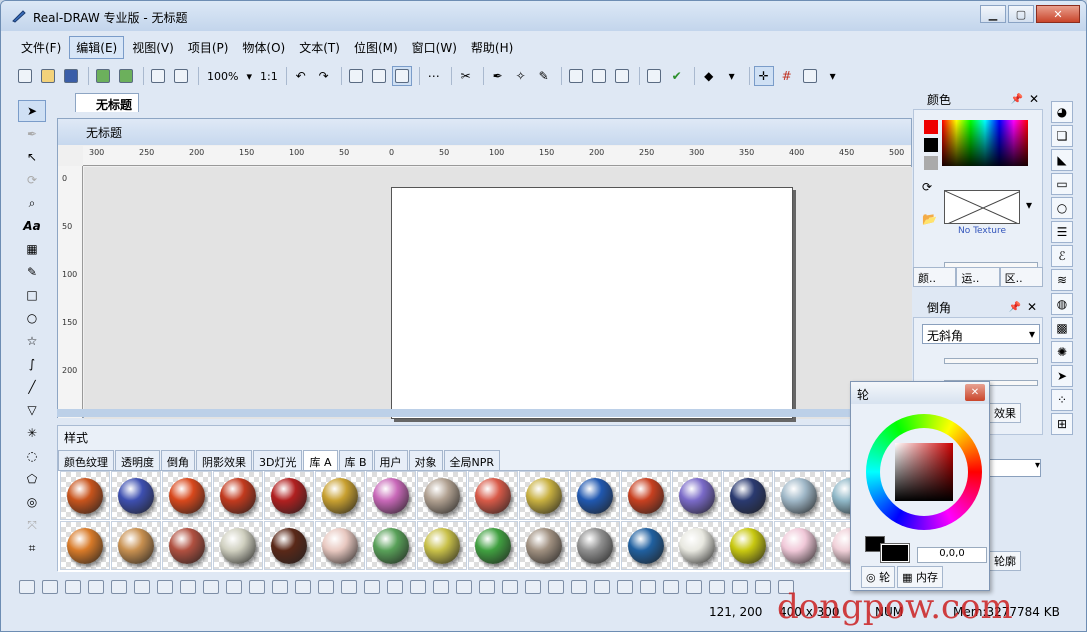 Image resolution: width=1087 pixels, height=632 pixels. Describe the element at coordinates (472, 460) in the screenshot. I see `styles-tab: 全局NPR` at that location.